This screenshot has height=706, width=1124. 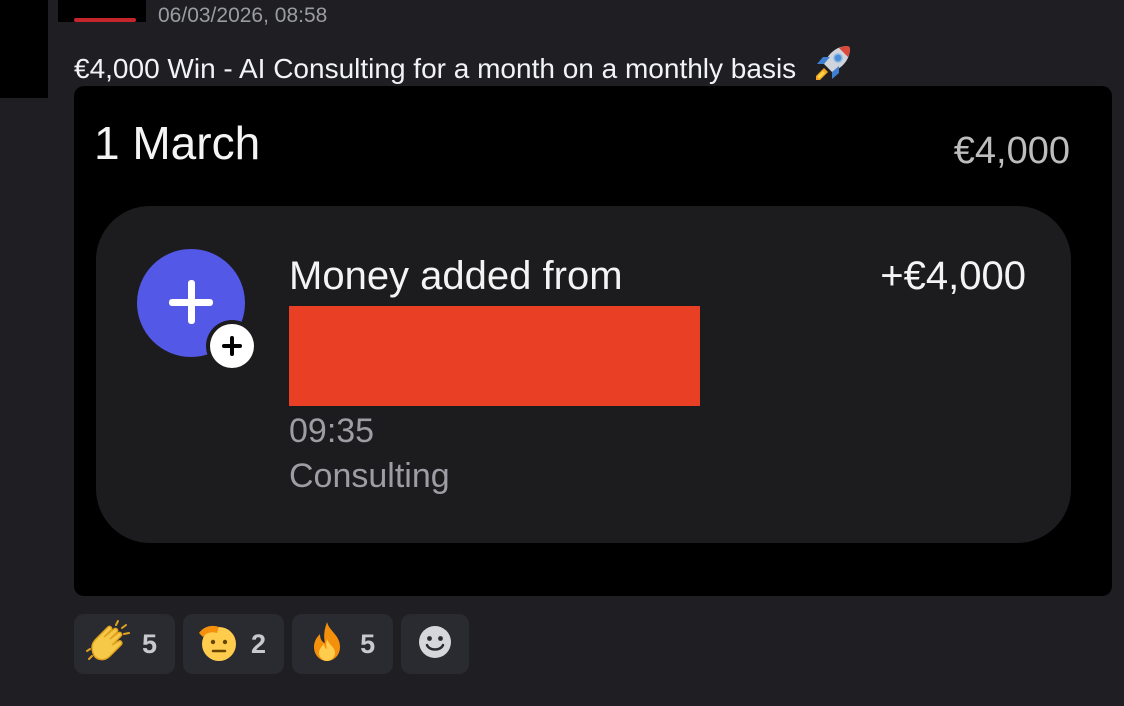 I want to click on add-reaction-button, so click(x=435, y=644).